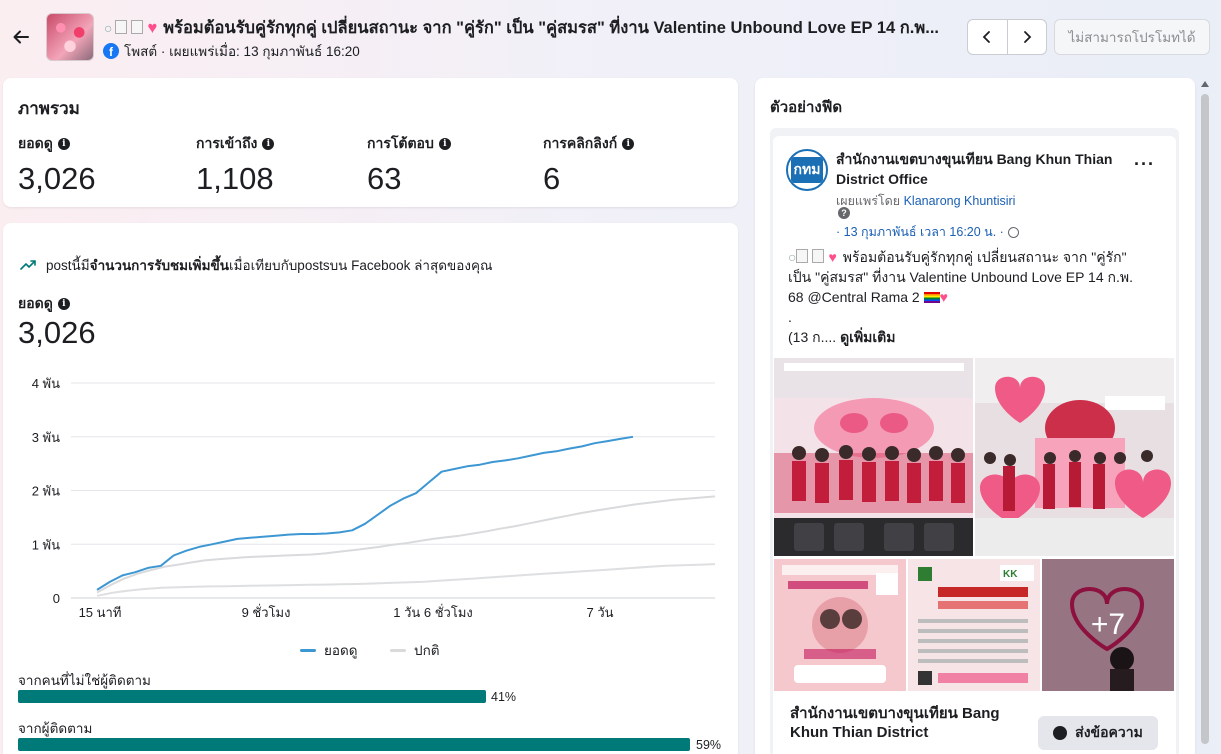 The image size is (1221, 754). I want to click on y-tick-label: 3 พัน, so click(46, 437).